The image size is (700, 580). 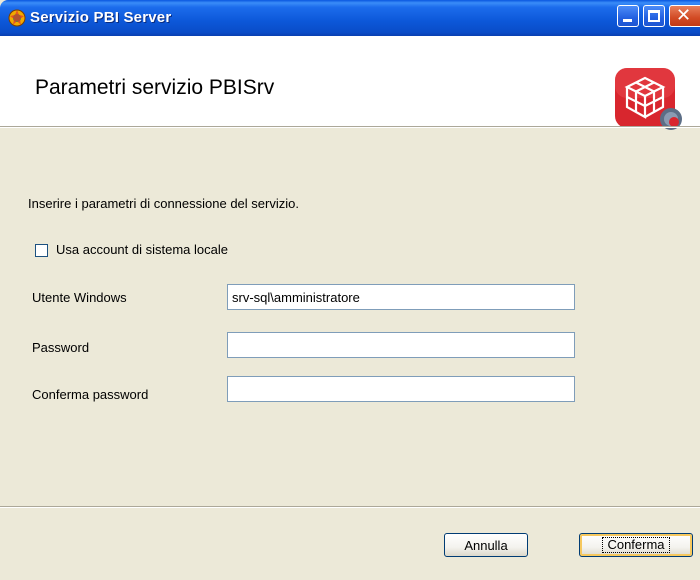 What do you see at coordinates (401, 345) in the screenshot?
I see `password-input` at bounding box center [401, 345].